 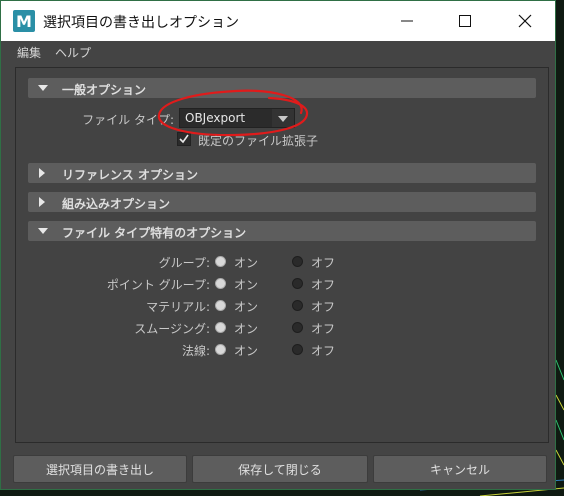 I want to click on section-general-label: 一般オプション, so click(x=104, y=90).